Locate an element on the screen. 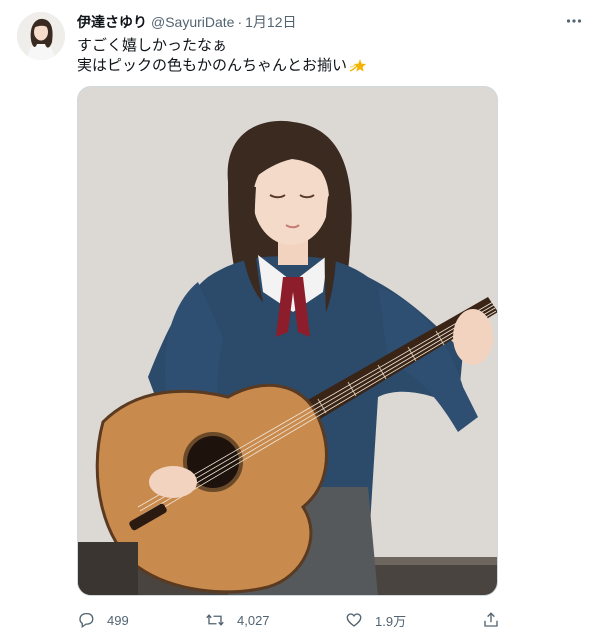 Image resolution: width=599 pixels, height=642 pixels. tweet-actions: 499 4,027 1.9万 is located at coordinates (297, 620).